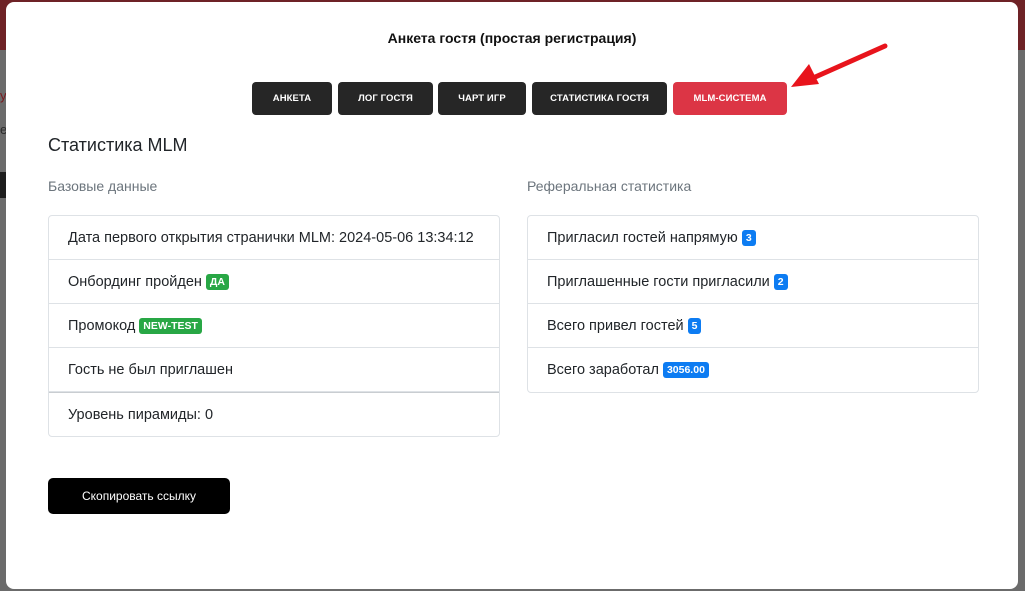  I want to click on tab-guest-log: ЛОГ ГОСТЯ, so click(385, 98).